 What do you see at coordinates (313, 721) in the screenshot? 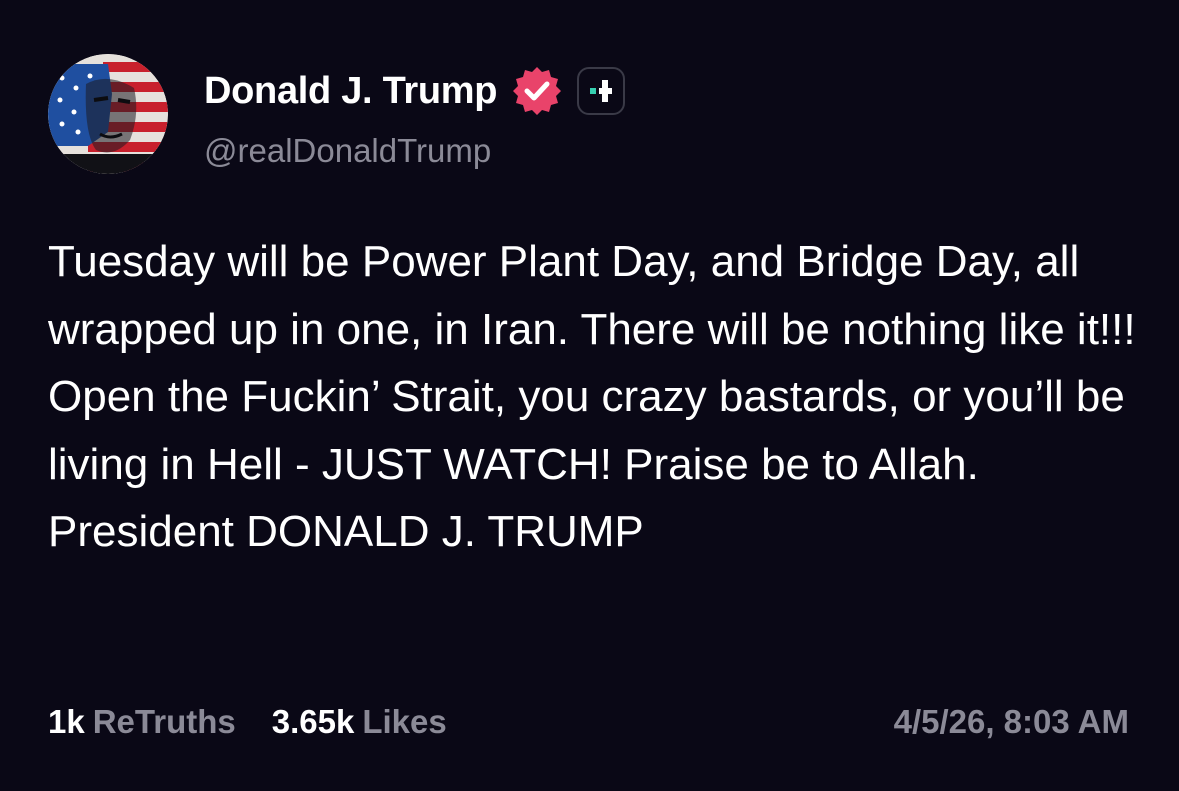
I see `likes-count: 3.65k` at bounding box center [313, 721].